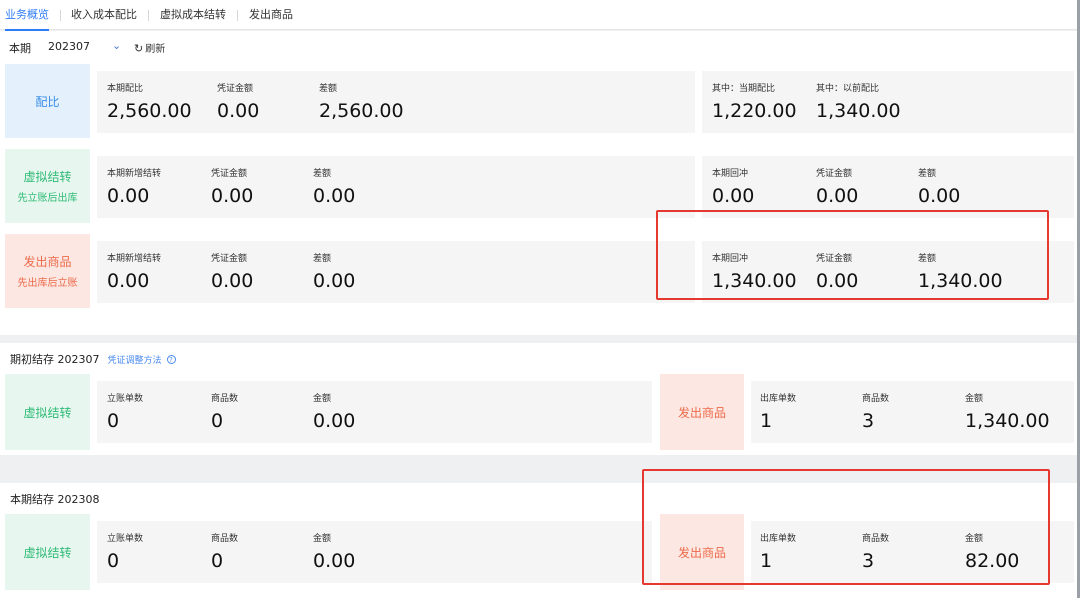 Image resolution: width=1080 pixels, height=598 pixels. Describe the element at coordinates (69, 46) in the screenshot. I see `period-select: 202307` at that location.